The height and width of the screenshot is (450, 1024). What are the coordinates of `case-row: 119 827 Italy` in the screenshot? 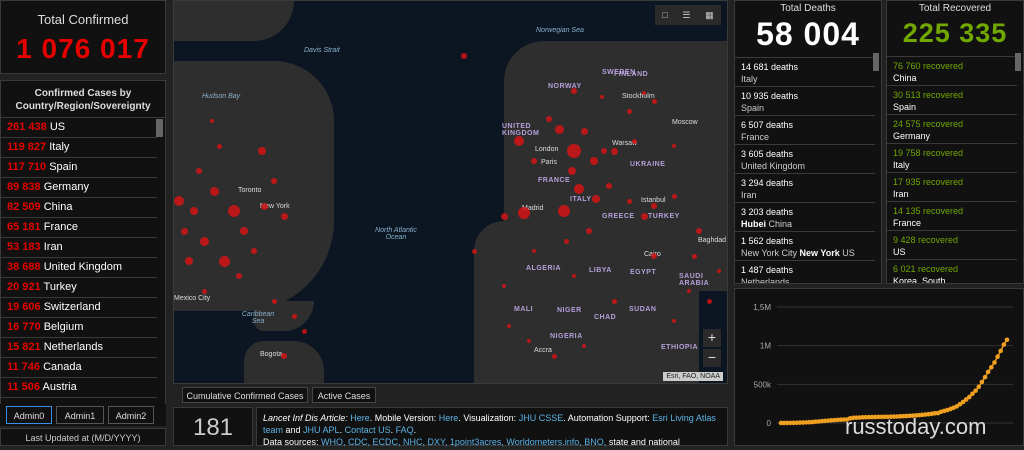 It's located at (79, 148).